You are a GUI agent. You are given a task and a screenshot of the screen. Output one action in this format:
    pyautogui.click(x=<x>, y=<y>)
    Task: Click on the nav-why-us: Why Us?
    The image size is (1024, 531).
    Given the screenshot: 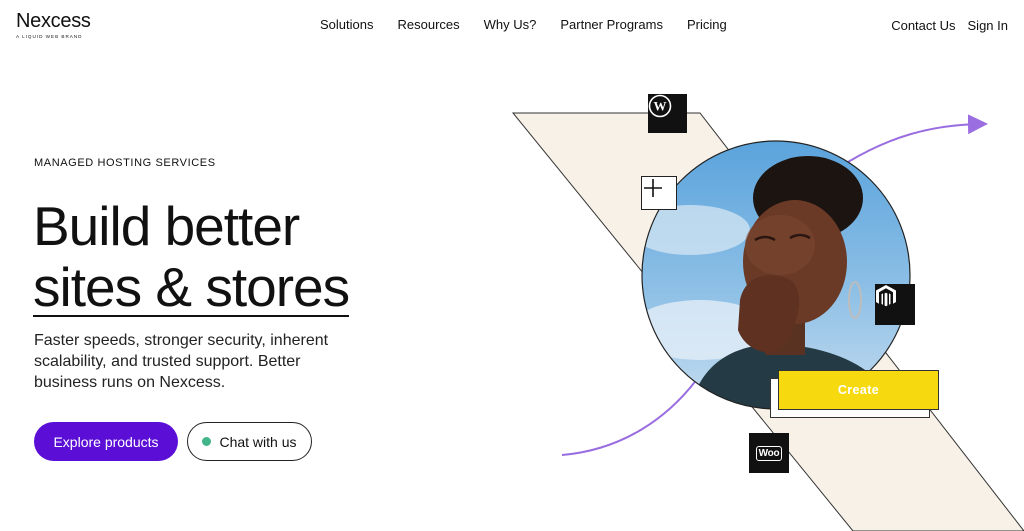 What is the action you would take?
    pyautogui.click(x=510, y=25)
    